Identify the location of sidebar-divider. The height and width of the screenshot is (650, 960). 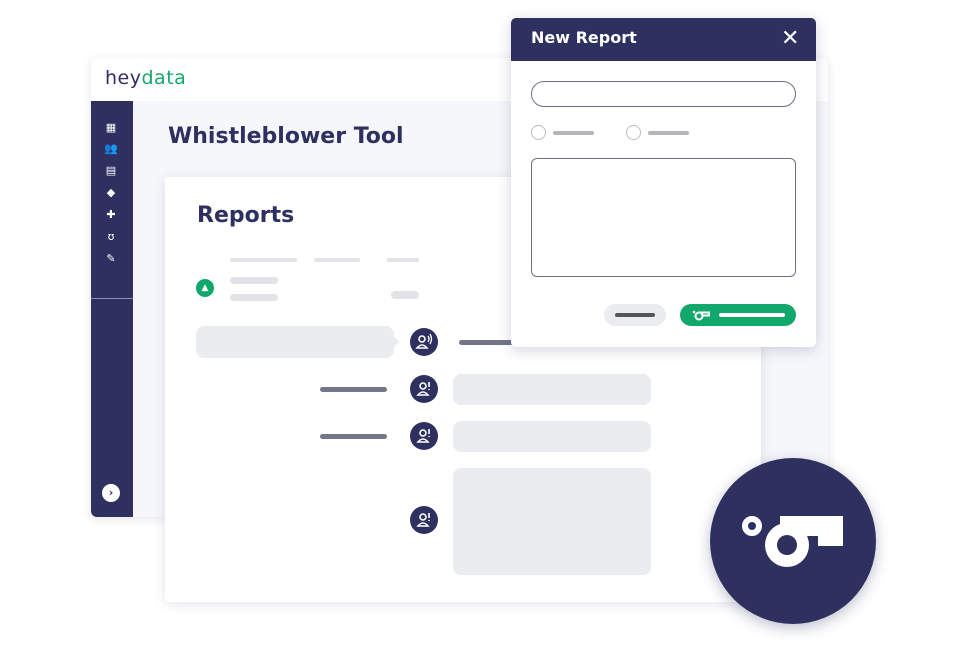
(112, 298).